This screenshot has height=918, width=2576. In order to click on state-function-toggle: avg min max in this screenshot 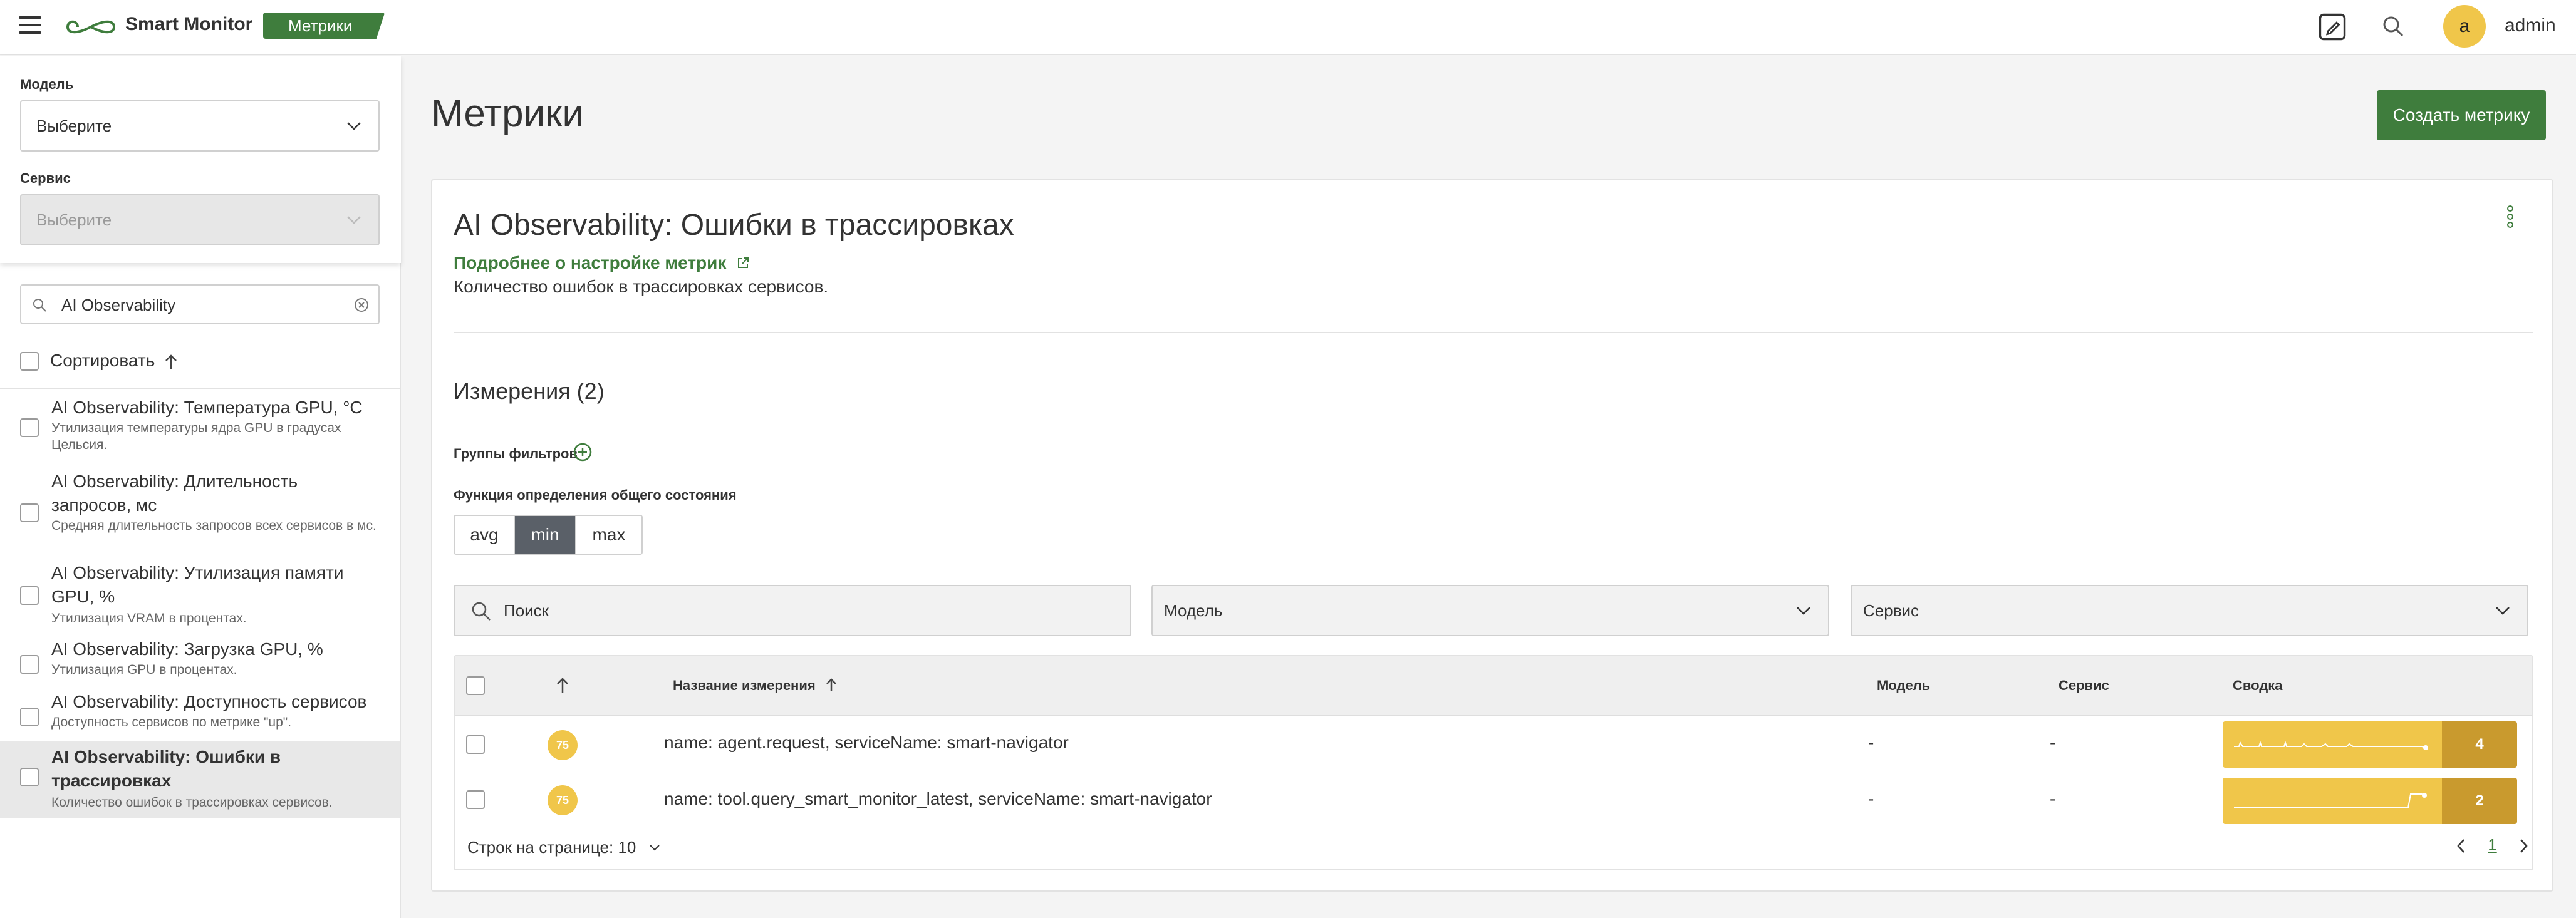, I will do `click(548, 535)`.